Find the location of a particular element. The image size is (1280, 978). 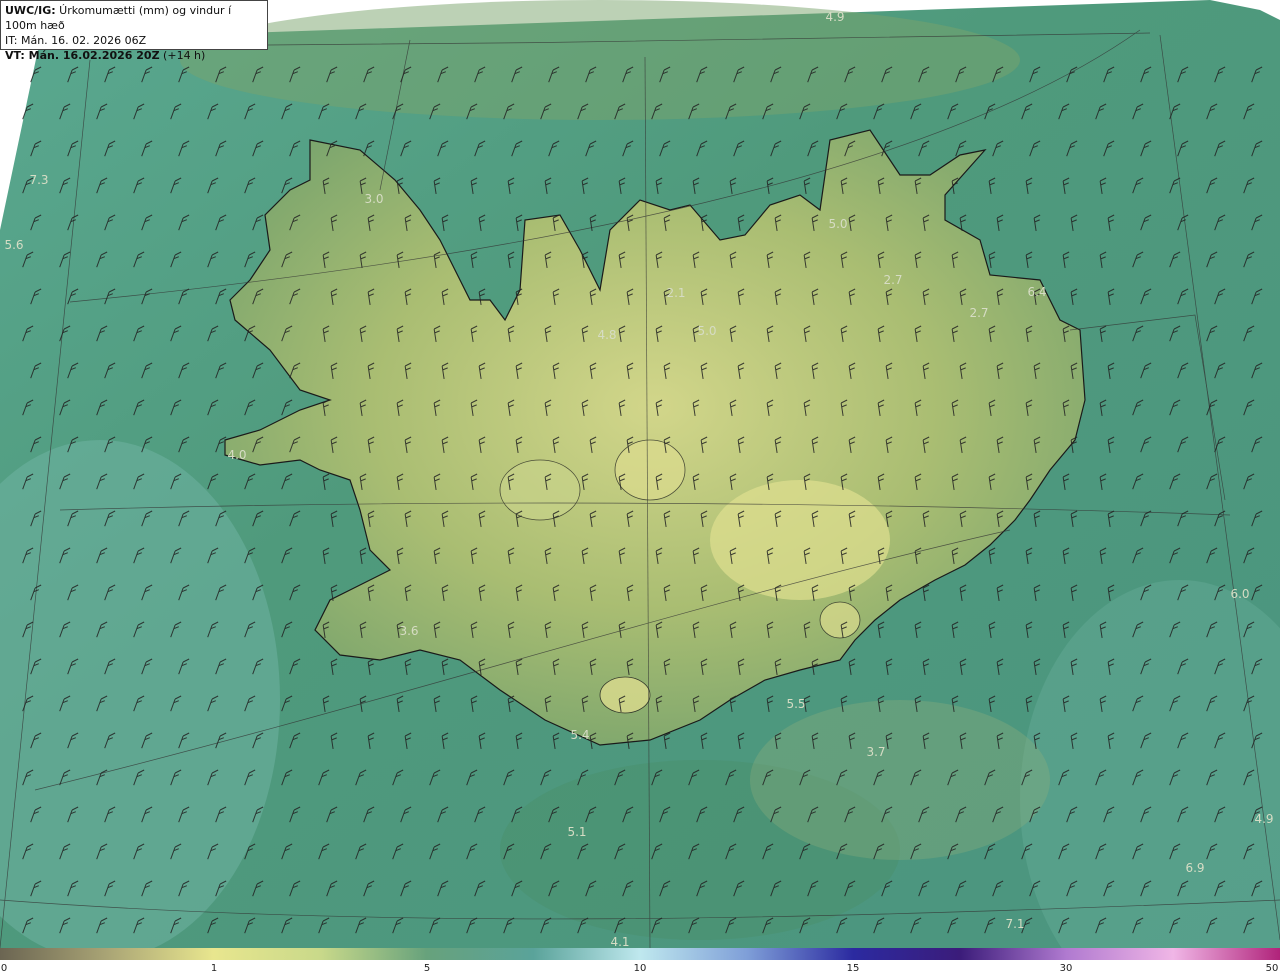

value-label: 5.1 is located at coordinates (577, 832).